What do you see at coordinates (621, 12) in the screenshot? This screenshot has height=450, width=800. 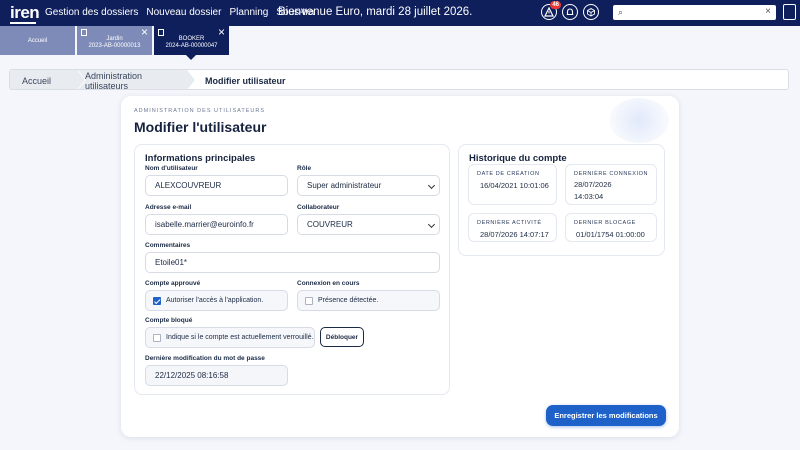 I see `search-icon: ⌕` at bounding box center [621, 12].